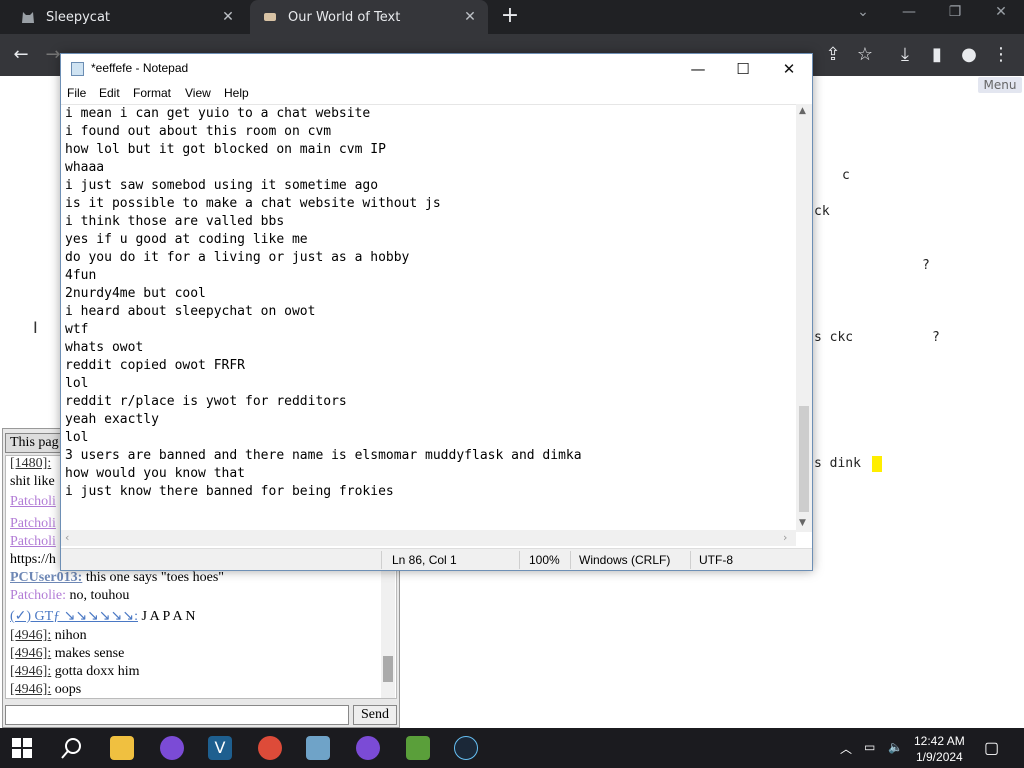 The height and width of the screenshot is (768, 1024). What do you see at coordinates (76, 93) in the screenshot?
I see `menu-file: File` at bounding box center [76, 93].